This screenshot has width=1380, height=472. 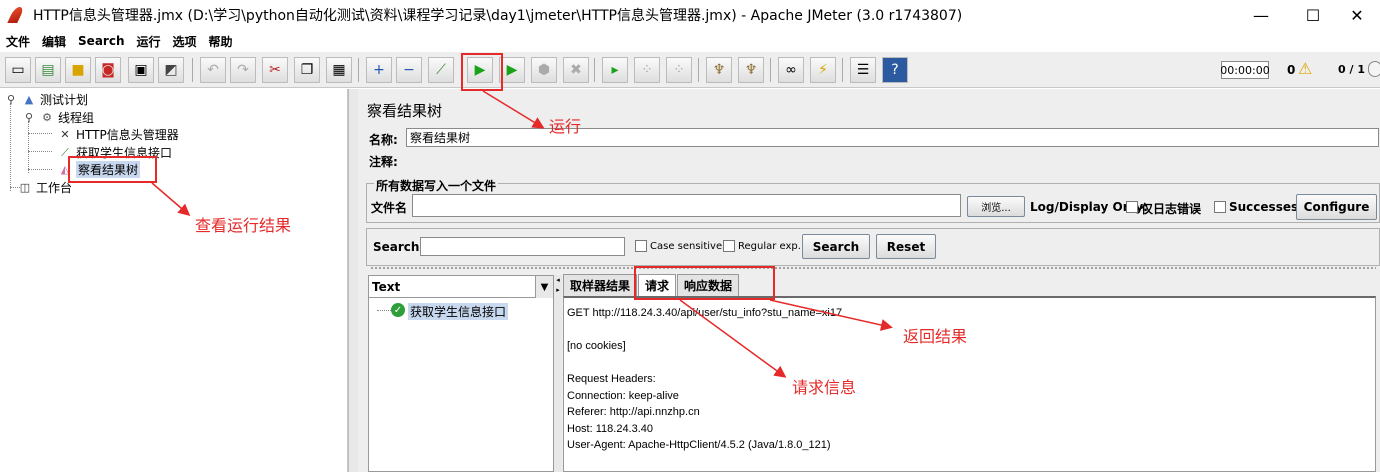 What do you see at coordinates (409, 70) in the screenshot?
I see `collapse-icon: −` at bounding box center [409, 70].